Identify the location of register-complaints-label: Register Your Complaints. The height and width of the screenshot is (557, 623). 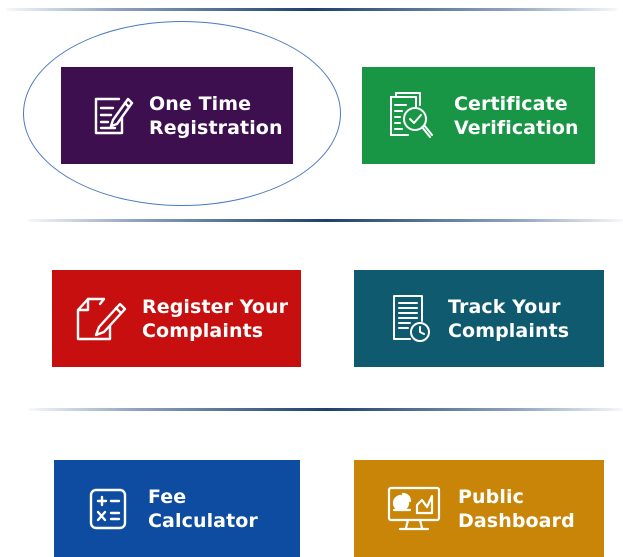
(215, 318).